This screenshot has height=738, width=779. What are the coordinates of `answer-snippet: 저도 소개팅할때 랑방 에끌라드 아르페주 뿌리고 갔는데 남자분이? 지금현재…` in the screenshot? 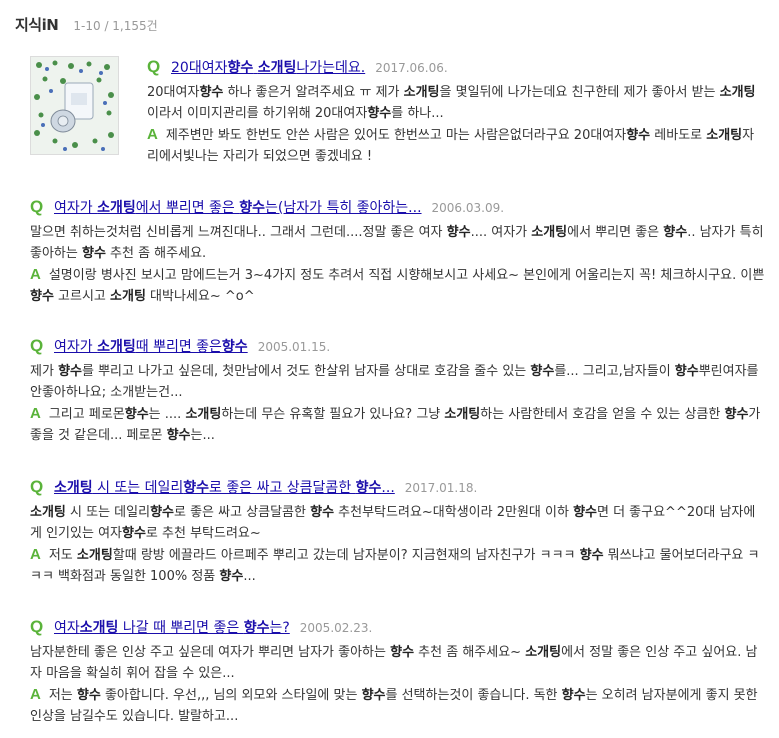 It's located at (395, 566).